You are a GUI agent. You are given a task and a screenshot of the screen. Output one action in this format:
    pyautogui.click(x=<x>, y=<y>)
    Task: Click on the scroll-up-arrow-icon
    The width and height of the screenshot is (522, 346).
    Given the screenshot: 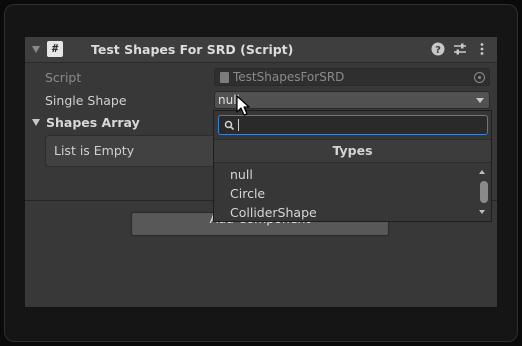 What is the action you would take?
    pyautogui.click(x=482, y=172)
    